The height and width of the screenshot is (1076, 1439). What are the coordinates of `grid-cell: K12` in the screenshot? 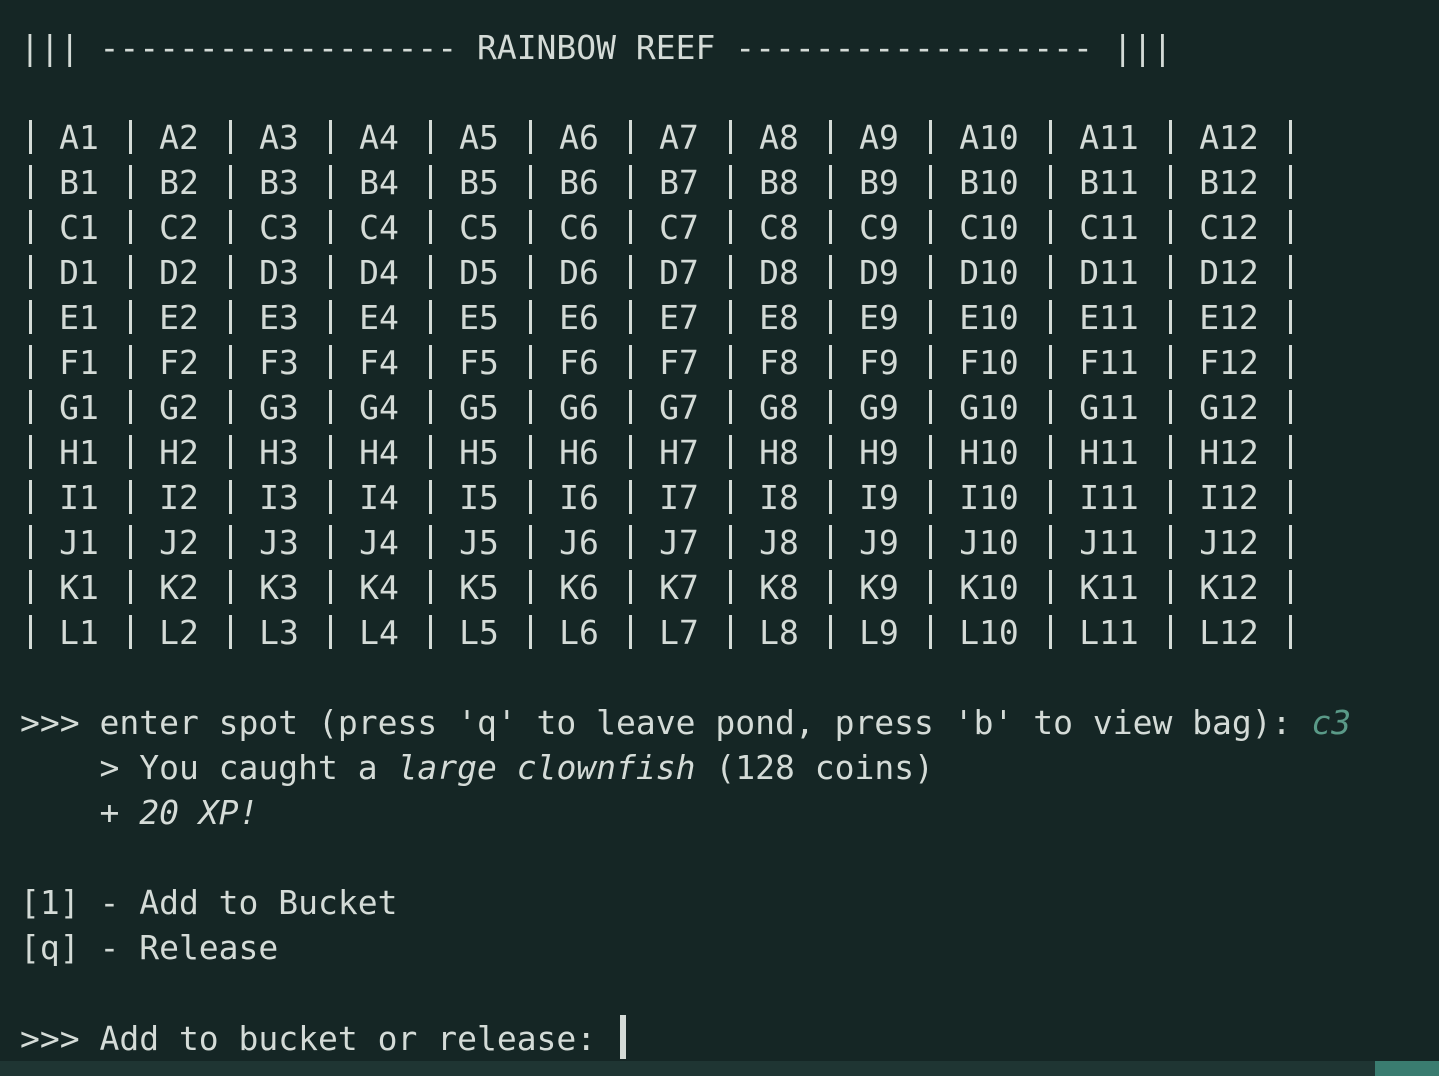 It's located at (1229, 587).